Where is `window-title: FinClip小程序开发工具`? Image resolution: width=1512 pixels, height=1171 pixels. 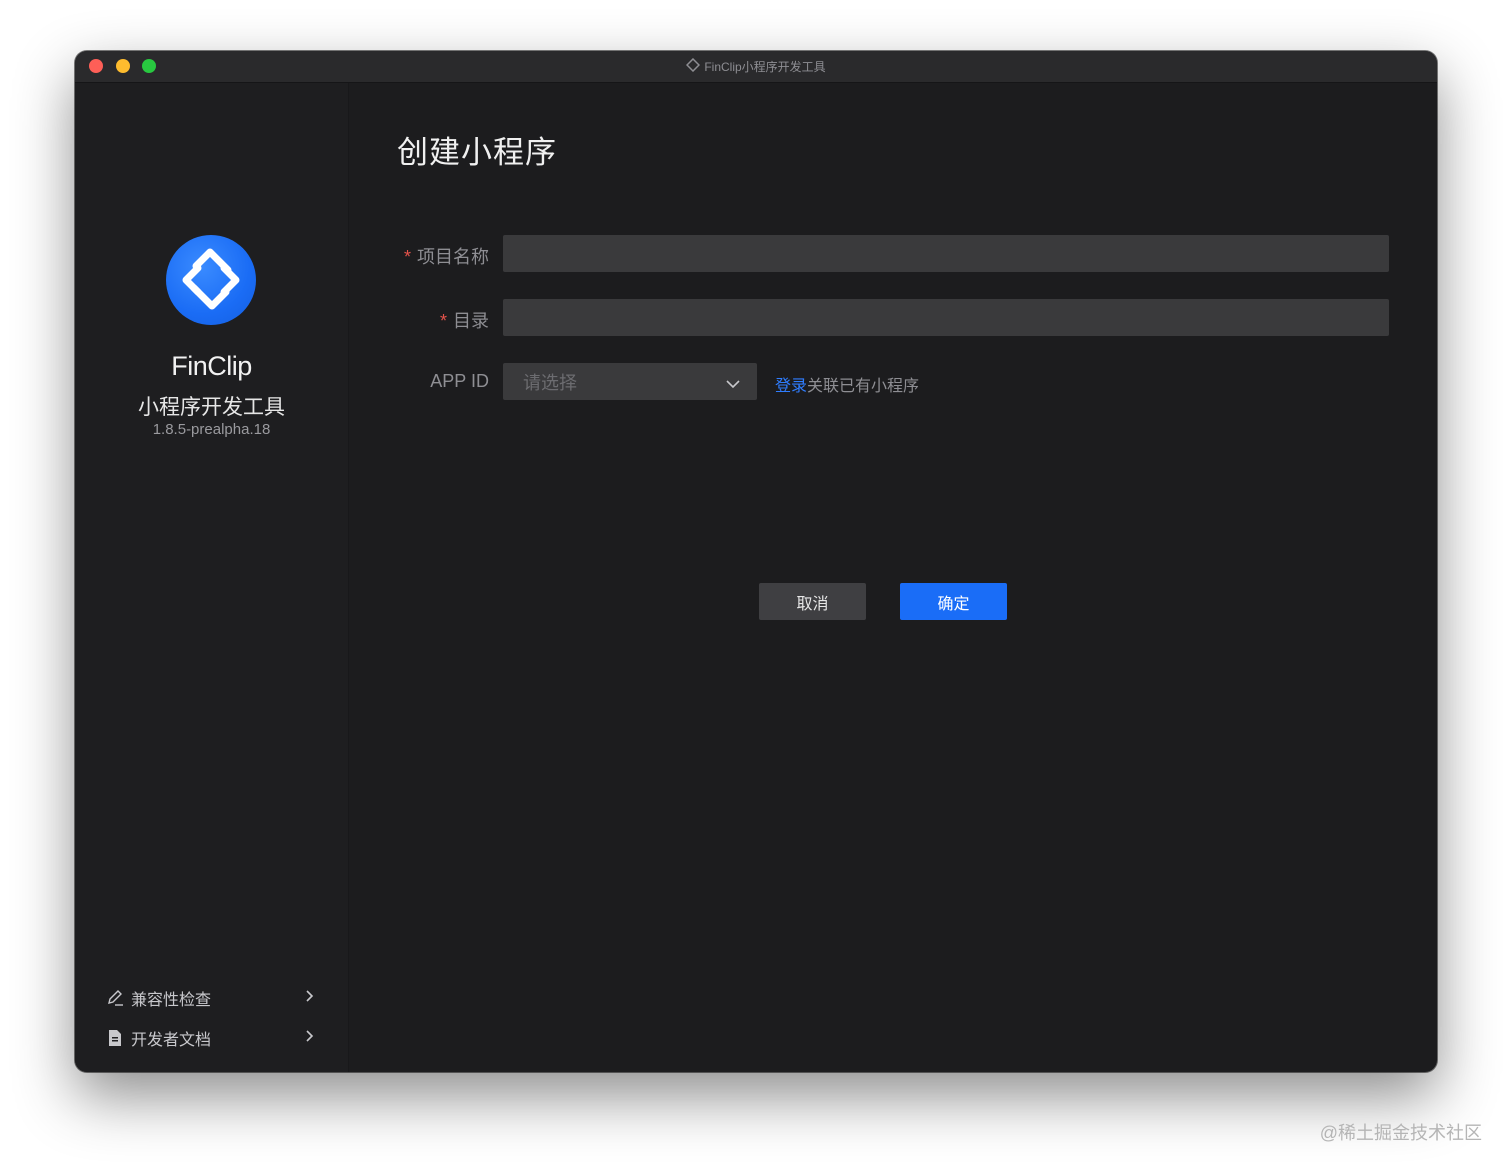
window-title: FinClip小程序开发工具 is located at coordinates (765, 67).